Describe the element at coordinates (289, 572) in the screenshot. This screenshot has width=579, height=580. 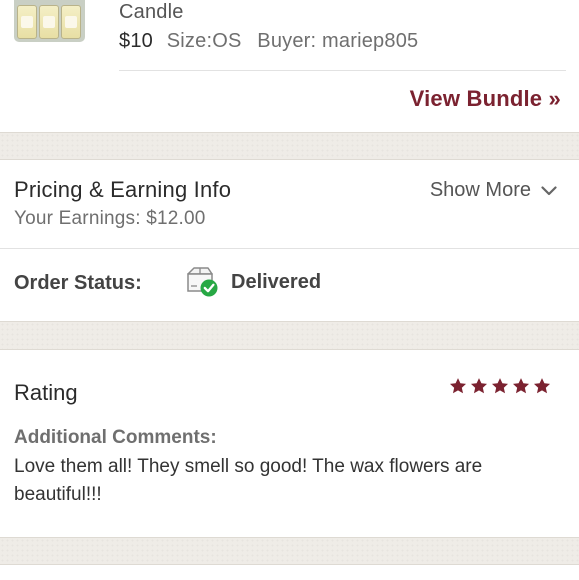
I see `next-section` at that location.